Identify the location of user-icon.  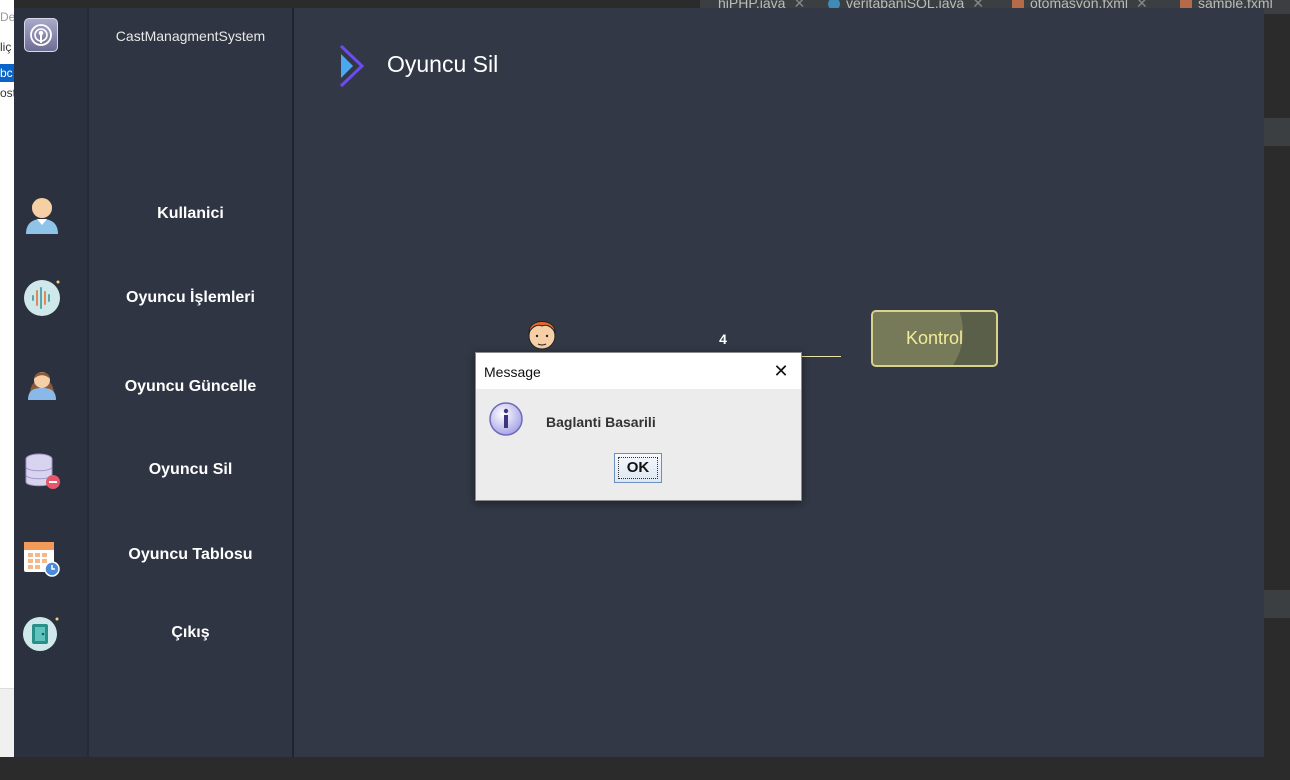
(42, 213).